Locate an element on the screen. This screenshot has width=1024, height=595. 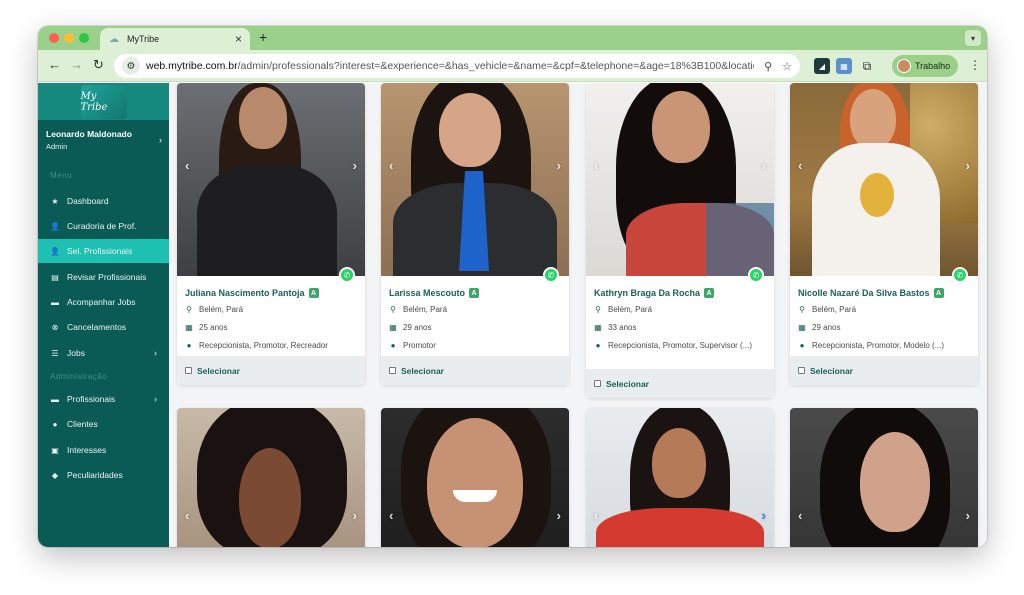
profile-avatar is located at coordinates (904, 66).